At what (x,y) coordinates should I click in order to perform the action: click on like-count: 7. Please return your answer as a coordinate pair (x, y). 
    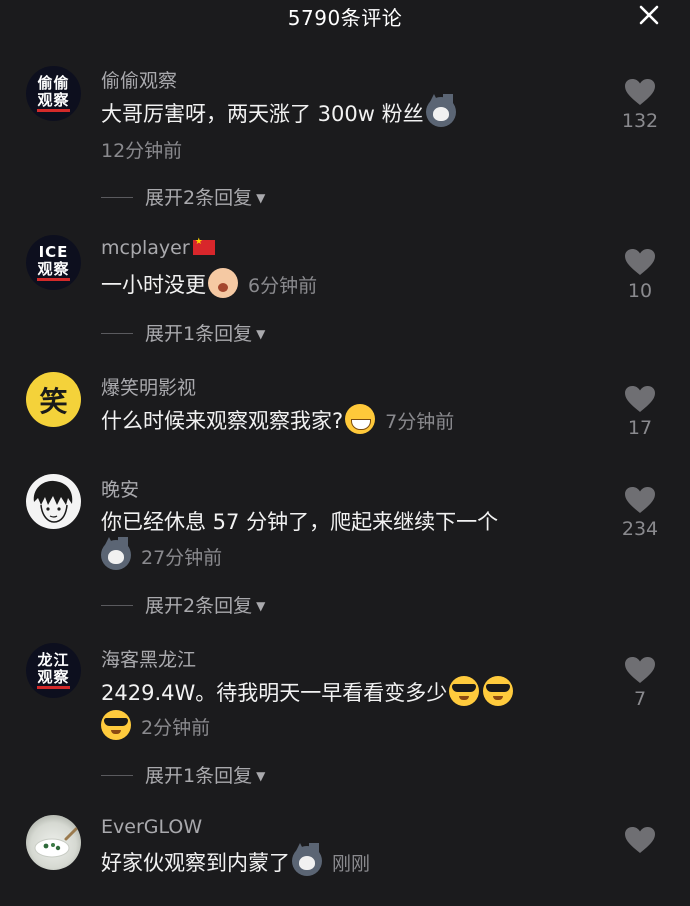
    Looking at the image, I should click on (640, 699).